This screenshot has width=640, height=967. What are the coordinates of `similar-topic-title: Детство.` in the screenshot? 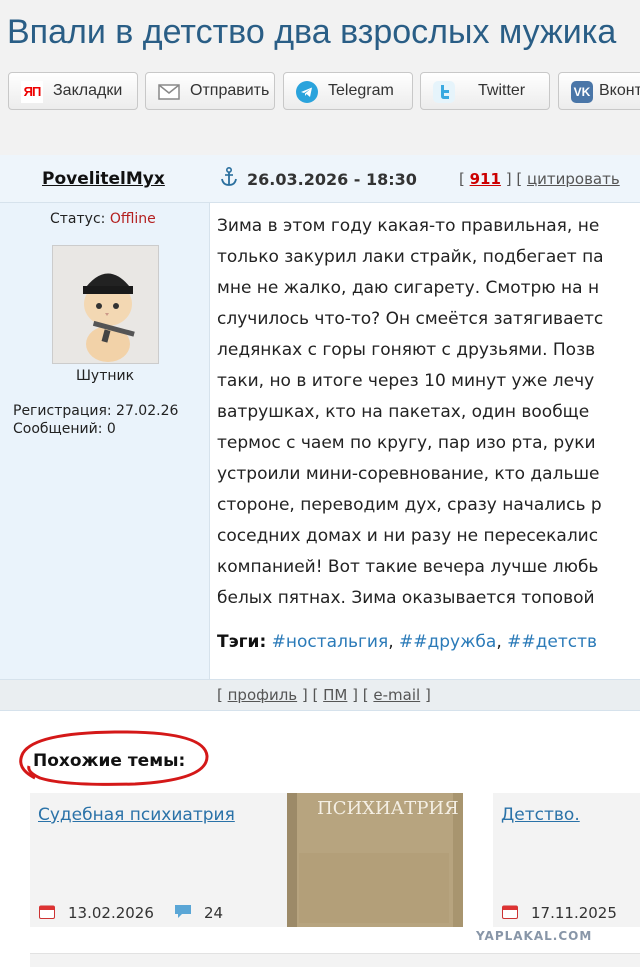 It's located at (540, 815).